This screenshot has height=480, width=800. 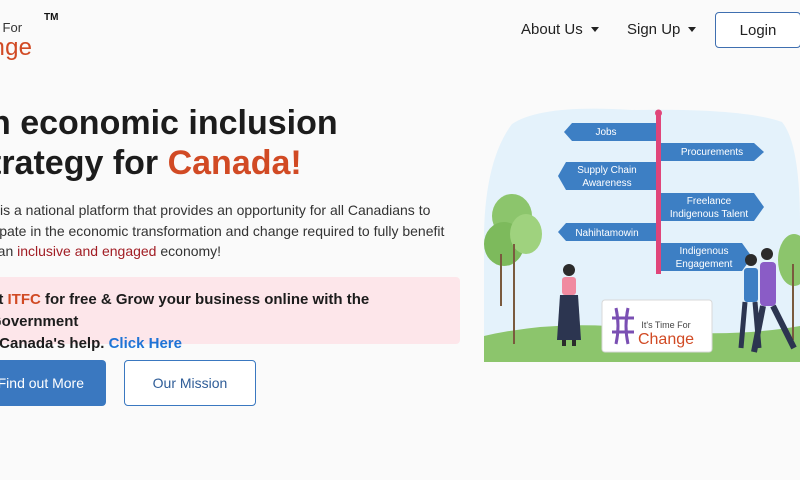 I want to click on hero-title-line1: n economic inclusion, so click(x=169, y=123).